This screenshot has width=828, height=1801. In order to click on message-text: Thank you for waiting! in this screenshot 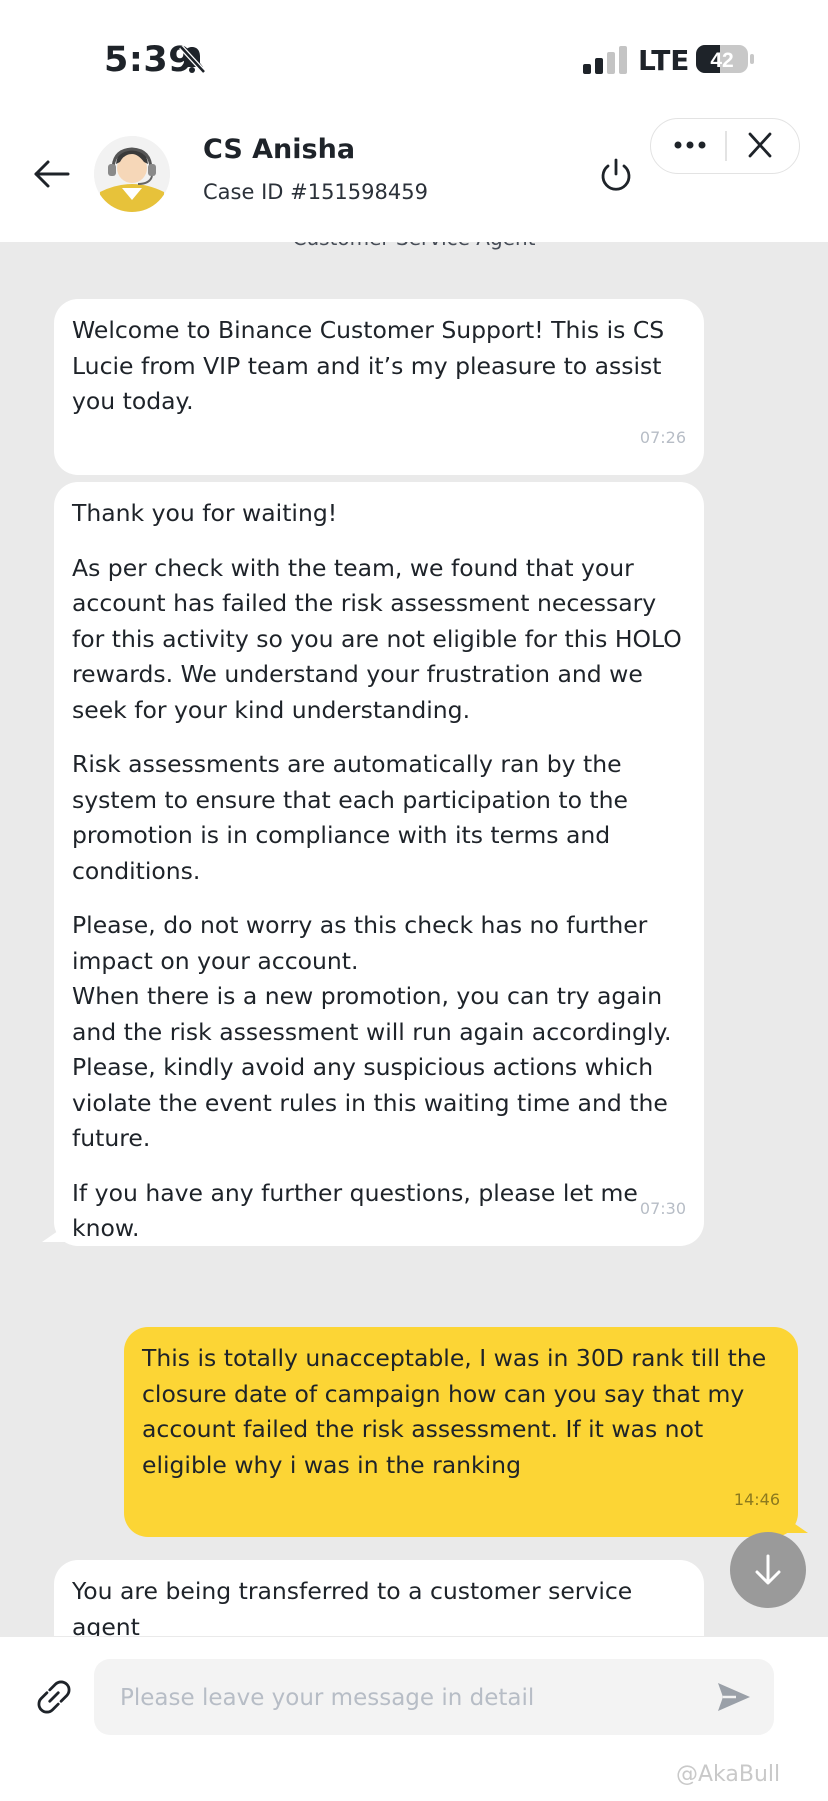, I will do `click(205, 513)`.